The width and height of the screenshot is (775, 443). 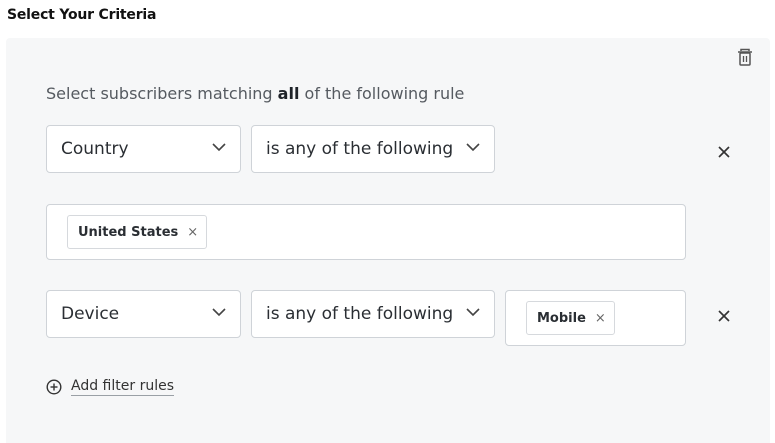 I want to click on rule-1-operator-select: is any of the following, so click(x=373, y=149).